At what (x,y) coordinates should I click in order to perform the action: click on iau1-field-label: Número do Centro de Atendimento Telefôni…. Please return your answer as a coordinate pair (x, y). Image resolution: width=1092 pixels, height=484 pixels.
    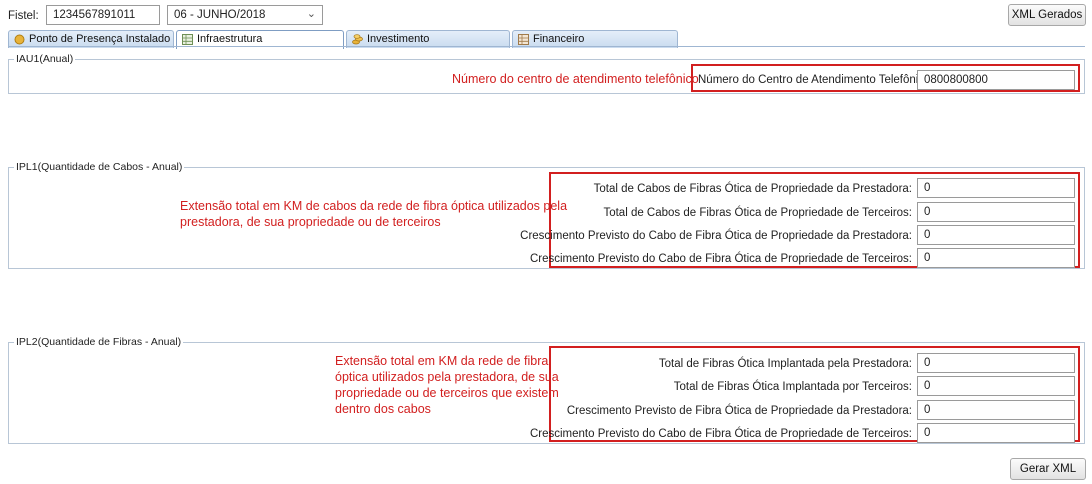
    Looking at the image, I should click on (816, 80).